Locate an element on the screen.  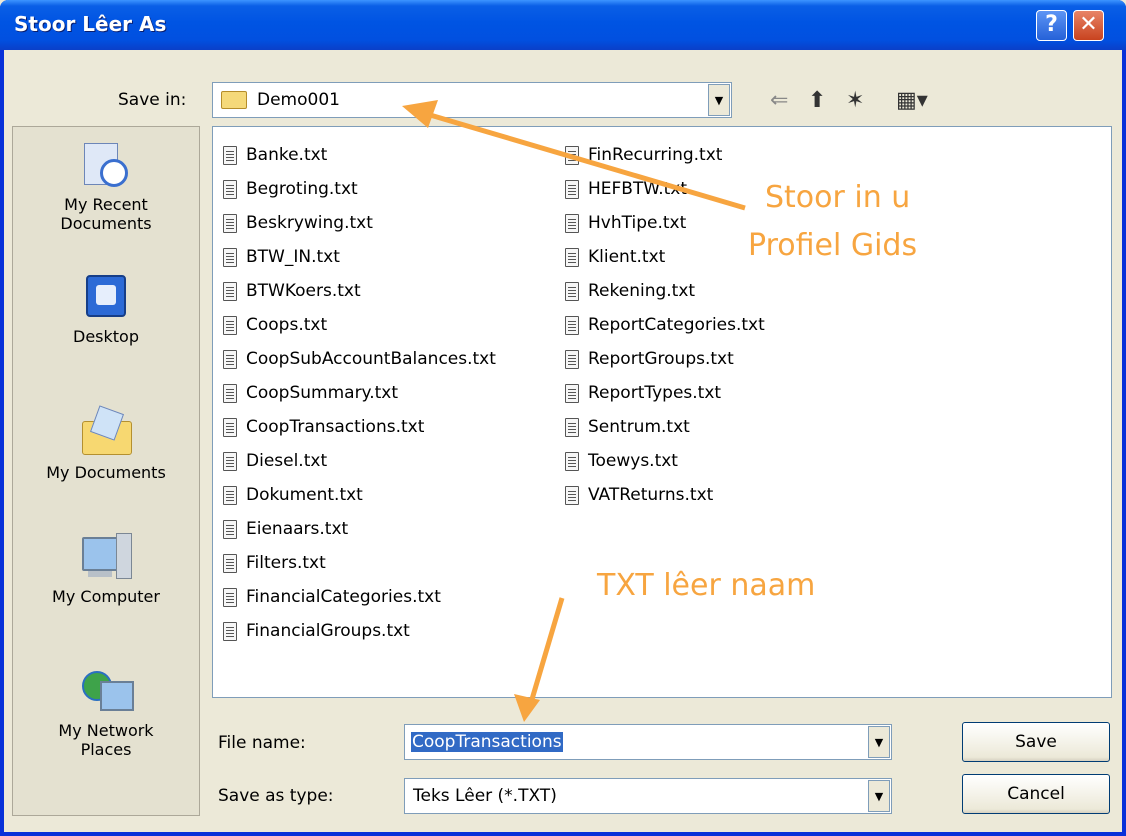
file-name-text: Klient.txt is located at coordinates (627, 257).